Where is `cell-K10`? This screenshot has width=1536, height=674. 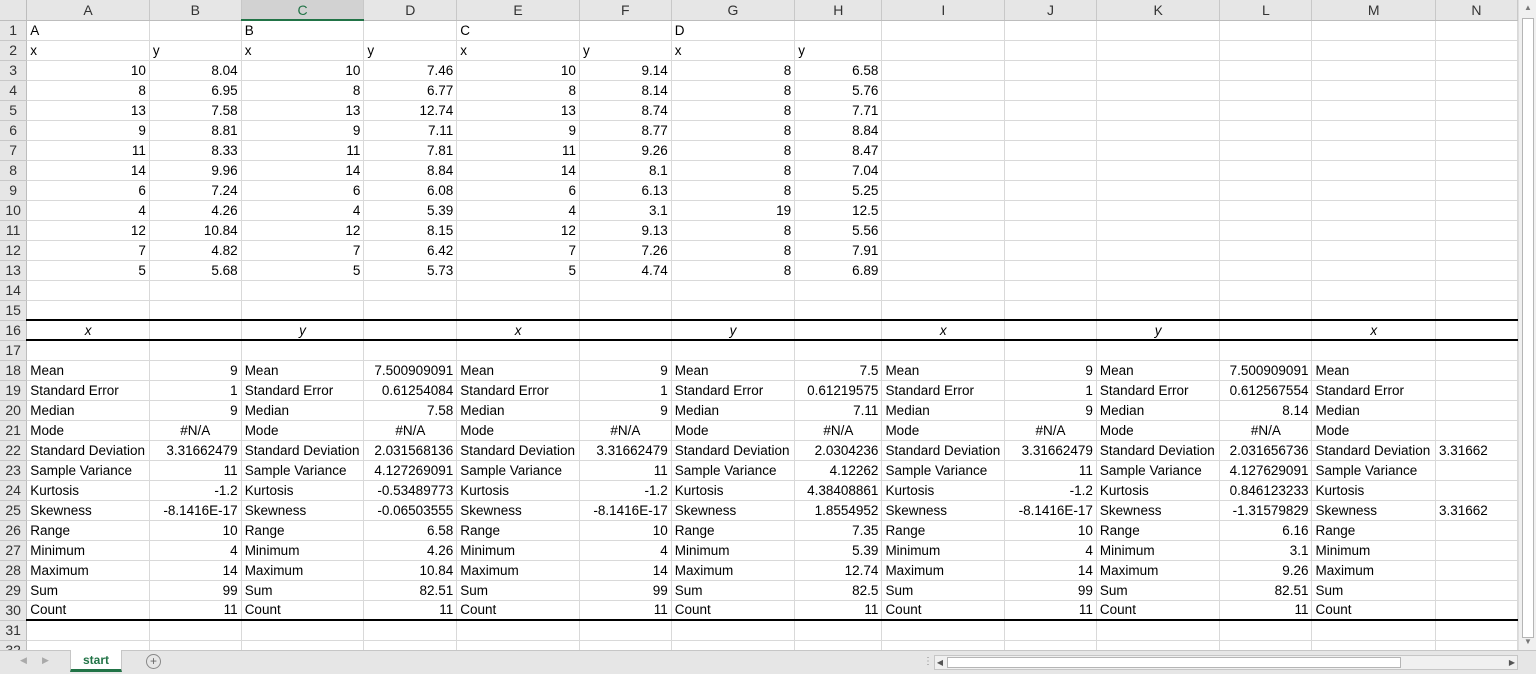
cell-K10 is located at coordinates (1158, 210).